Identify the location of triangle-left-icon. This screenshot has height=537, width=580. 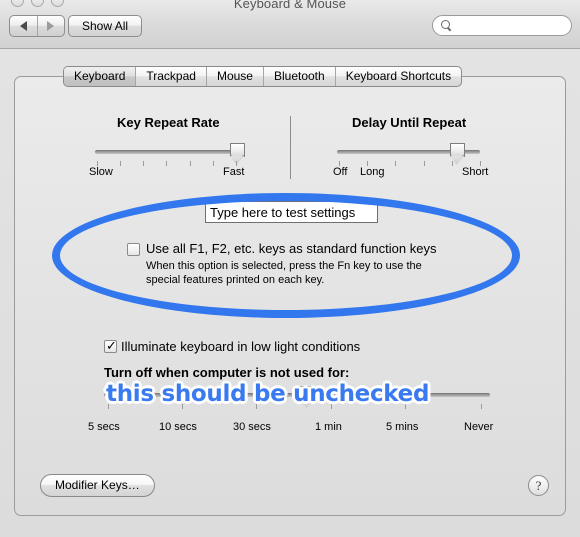
(23, 26).